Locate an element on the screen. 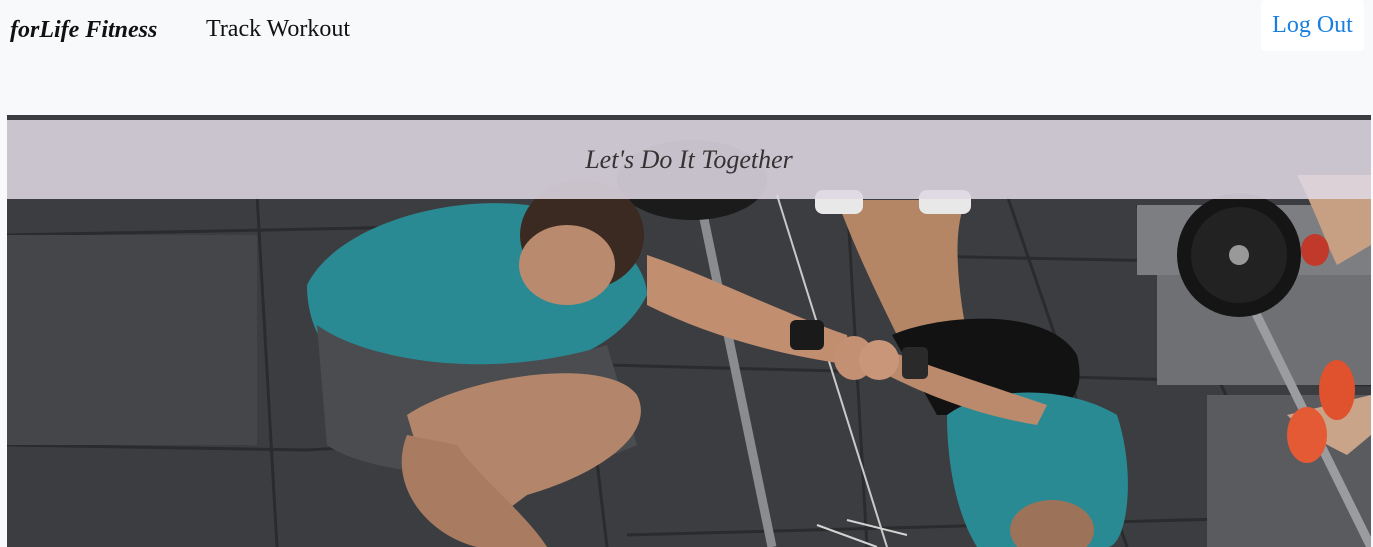 Image resolution: width=1373 pixels, height=547 pixels. top-navbar: forLife Fitness Track Workout Log Out is located at coordinates (686, 35).